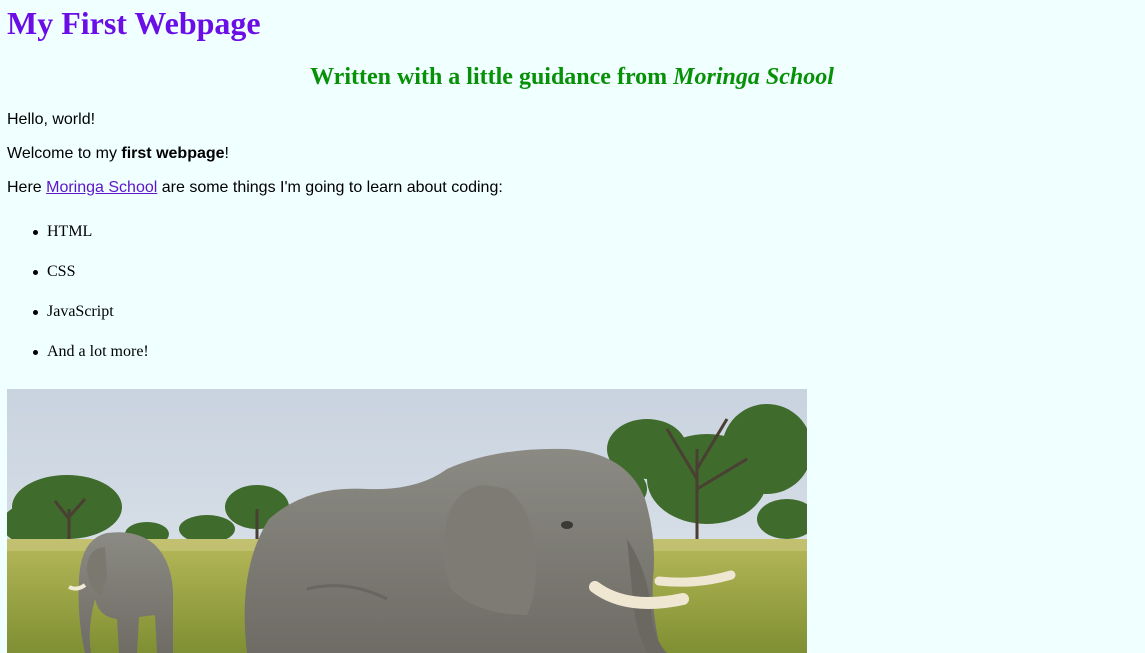 This screenshot has width=1145, height=653. Describe the element at coordinates (91, 362) in the screenshot. I see `list-item: And a lot more!` at that location.